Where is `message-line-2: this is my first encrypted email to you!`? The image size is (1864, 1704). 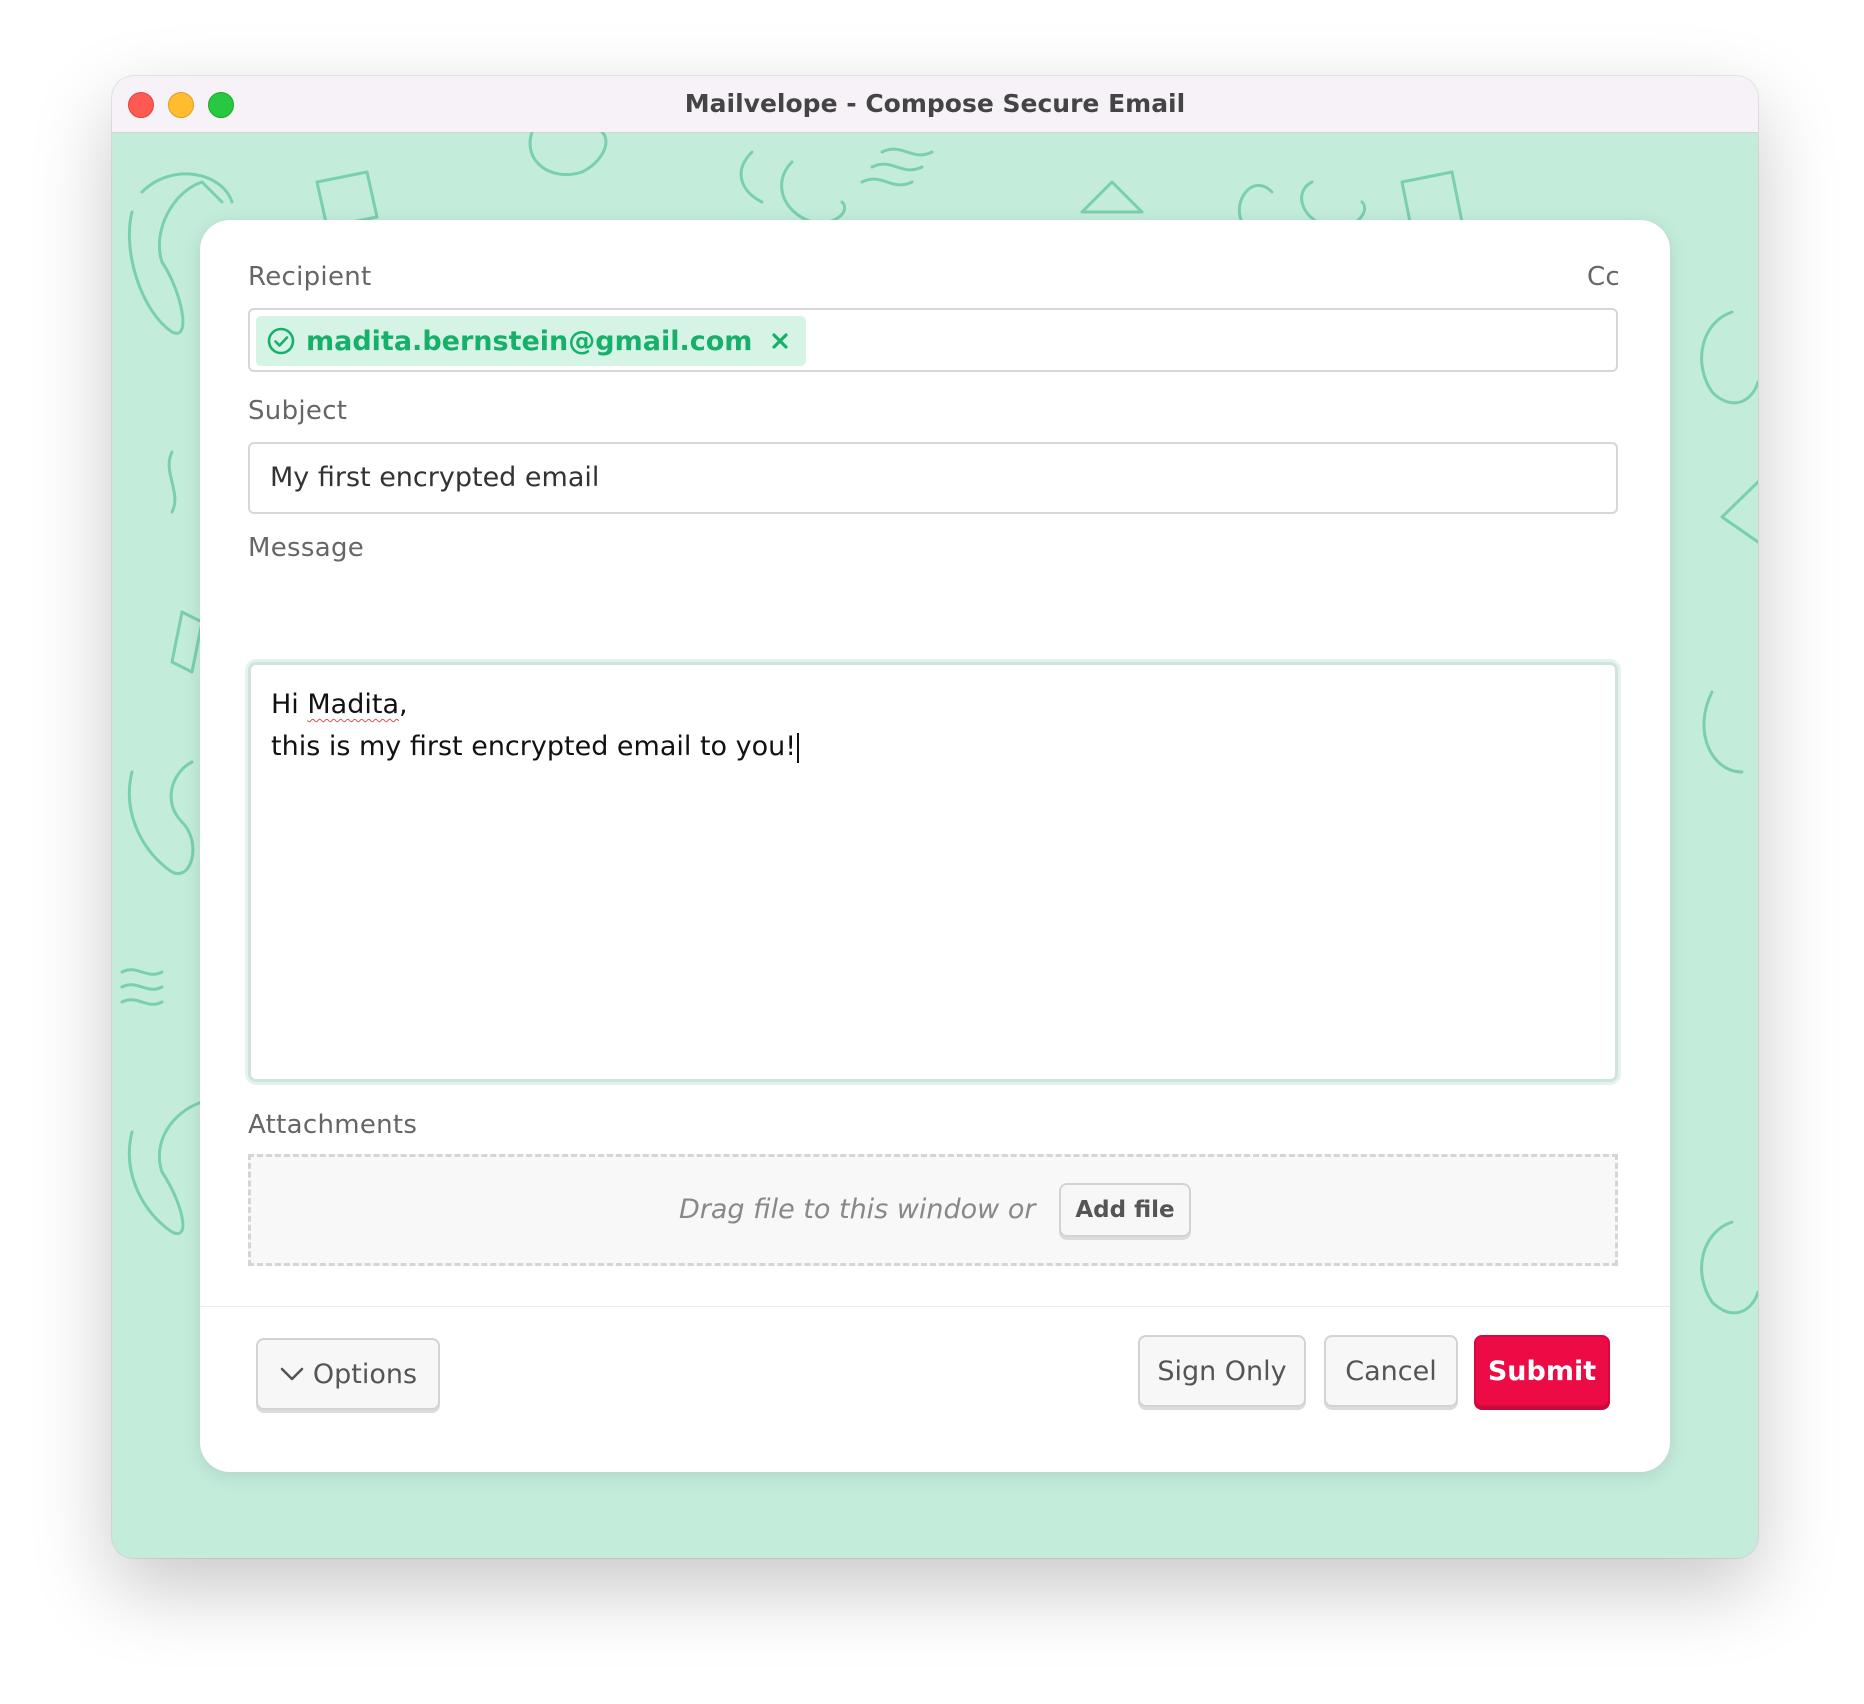
message-line-2: this is my first encrypted email to you! is located at coordinates (535, 747).